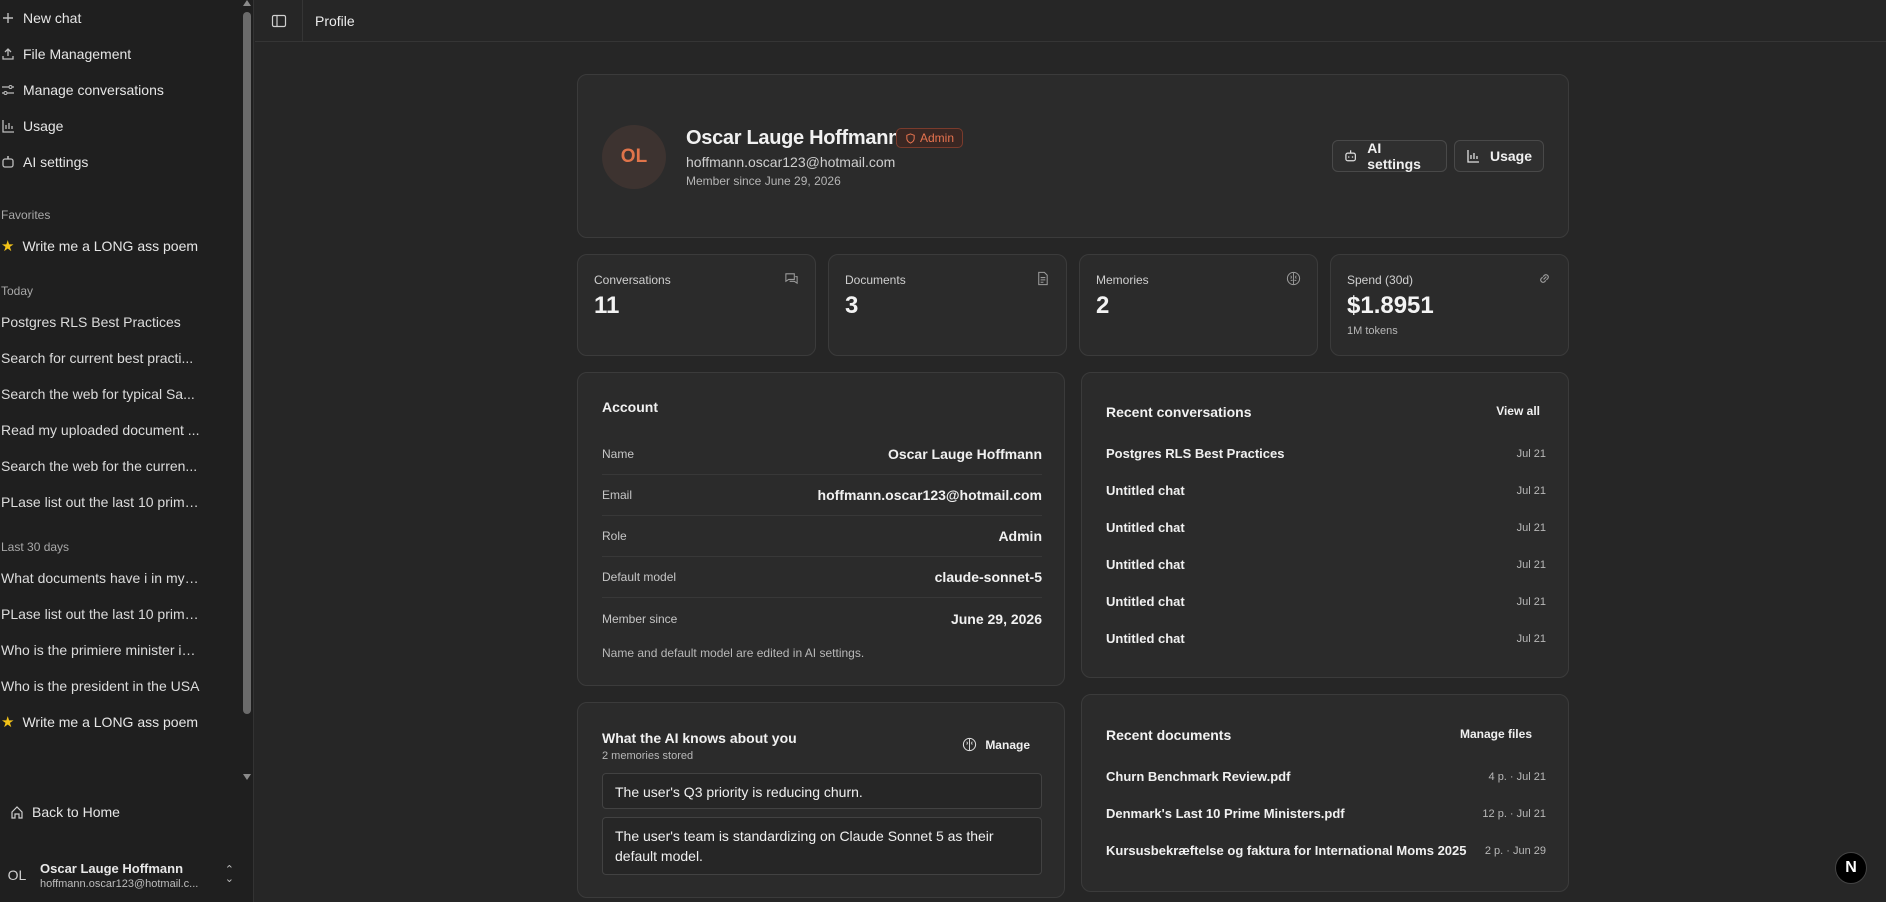 The image size is (1886, 902). What do you see at coordinates (1326, 776) in the screenshot?
I see `document-row: Churn Benchmark Review.pdf 4 p. · Jul 21` at bounding box center [1326, 776].